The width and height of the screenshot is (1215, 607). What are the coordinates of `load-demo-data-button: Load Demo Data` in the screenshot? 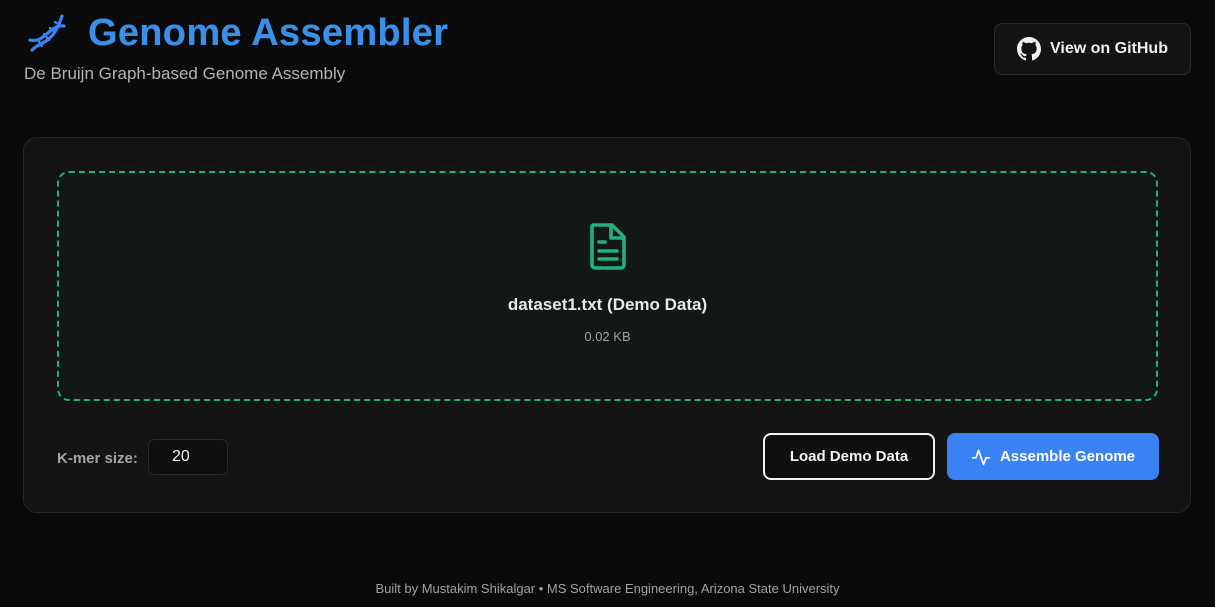 It's located at (849, 456).